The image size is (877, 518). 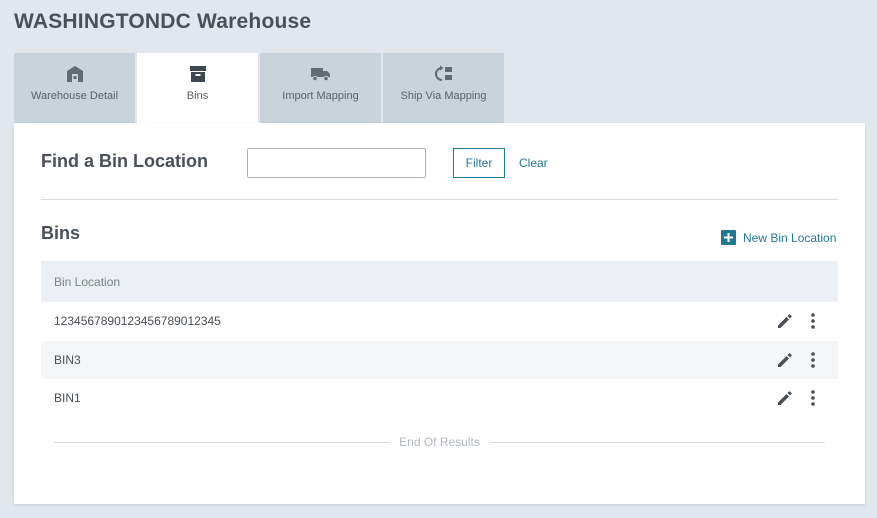 I want to click on clear-link: Clear, so click(x=533, y=163).